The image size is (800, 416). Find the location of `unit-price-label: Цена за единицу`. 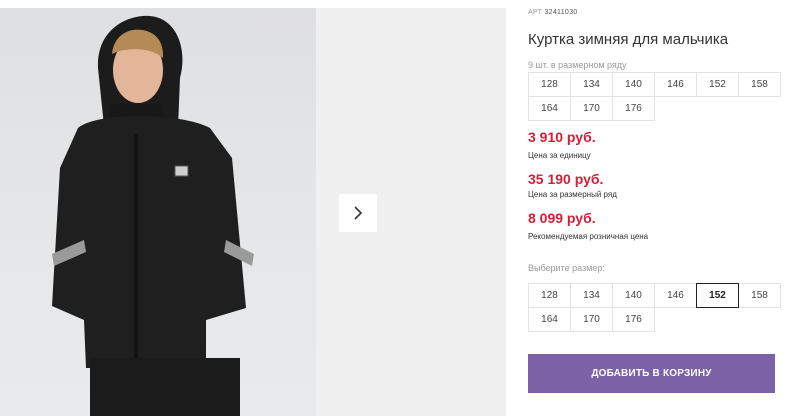

unit-price-label: Цена за единицу is located at coordinates (559, 155).